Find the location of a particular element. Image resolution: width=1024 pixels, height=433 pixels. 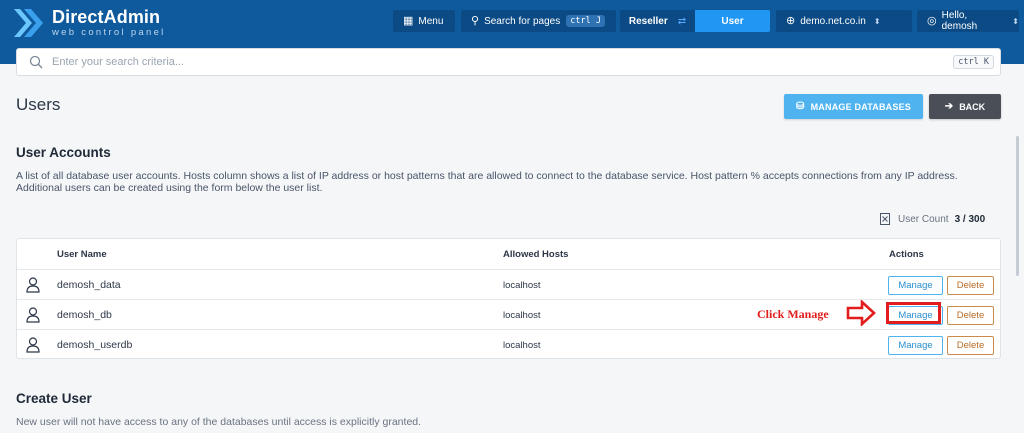

back-label: BACK is located at coordinates (972, 106).